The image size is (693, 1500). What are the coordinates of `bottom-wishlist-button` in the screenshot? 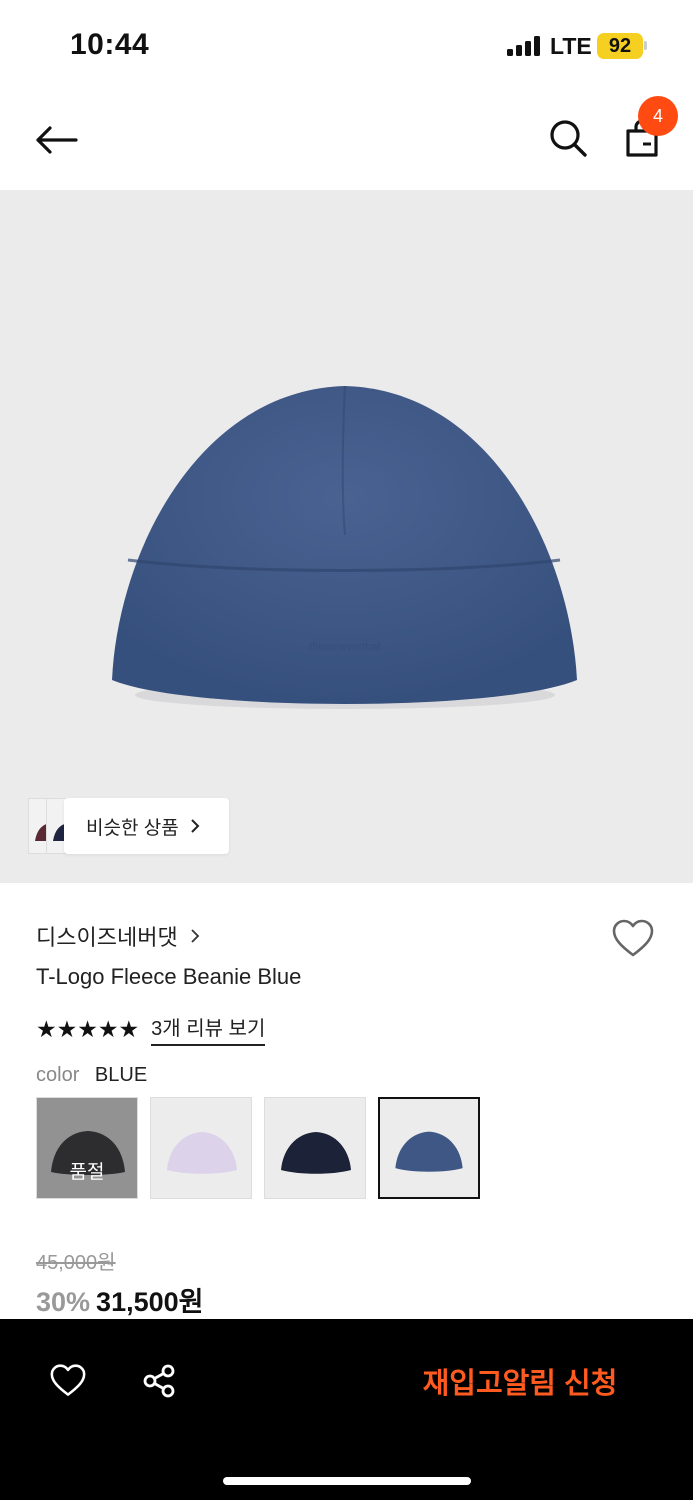 It's located at (68, 1381).